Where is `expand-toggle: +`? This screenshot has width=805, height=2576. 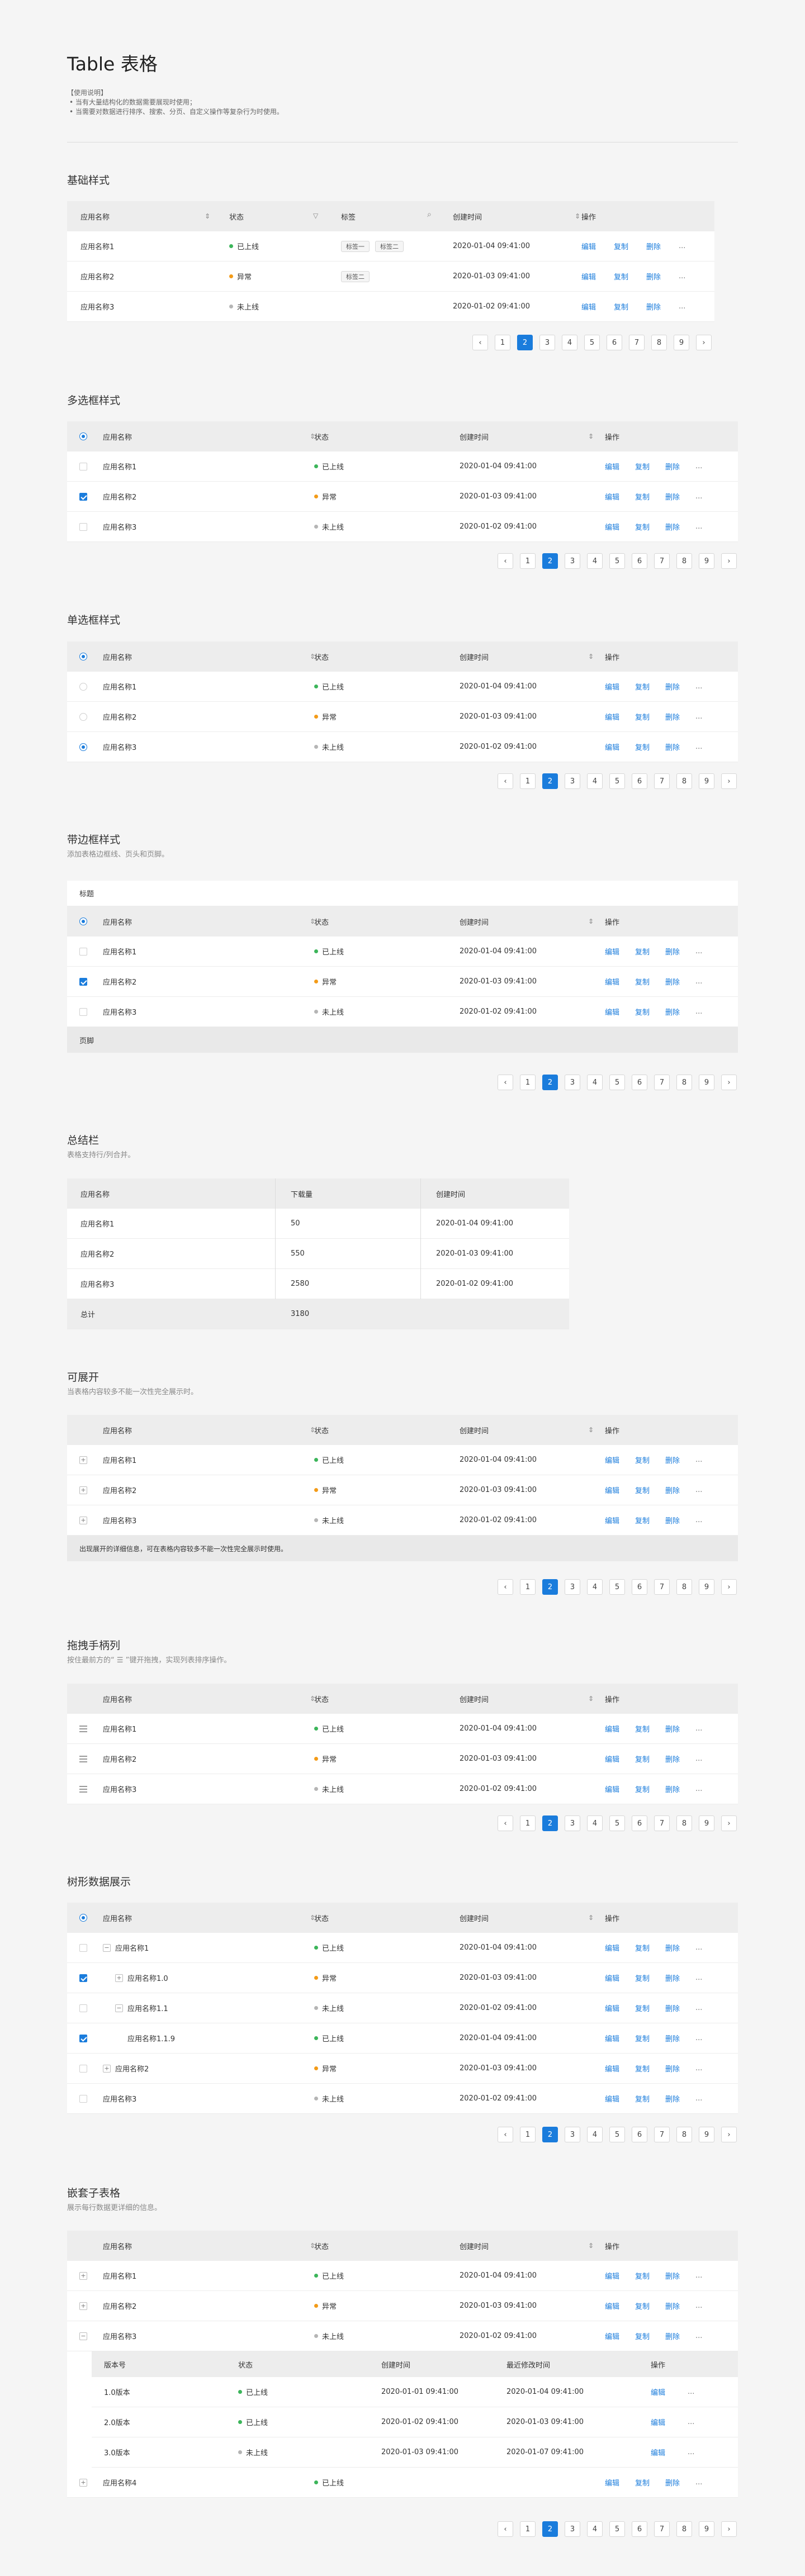 expand-toggle: + is located at coordinates (83, 1520).